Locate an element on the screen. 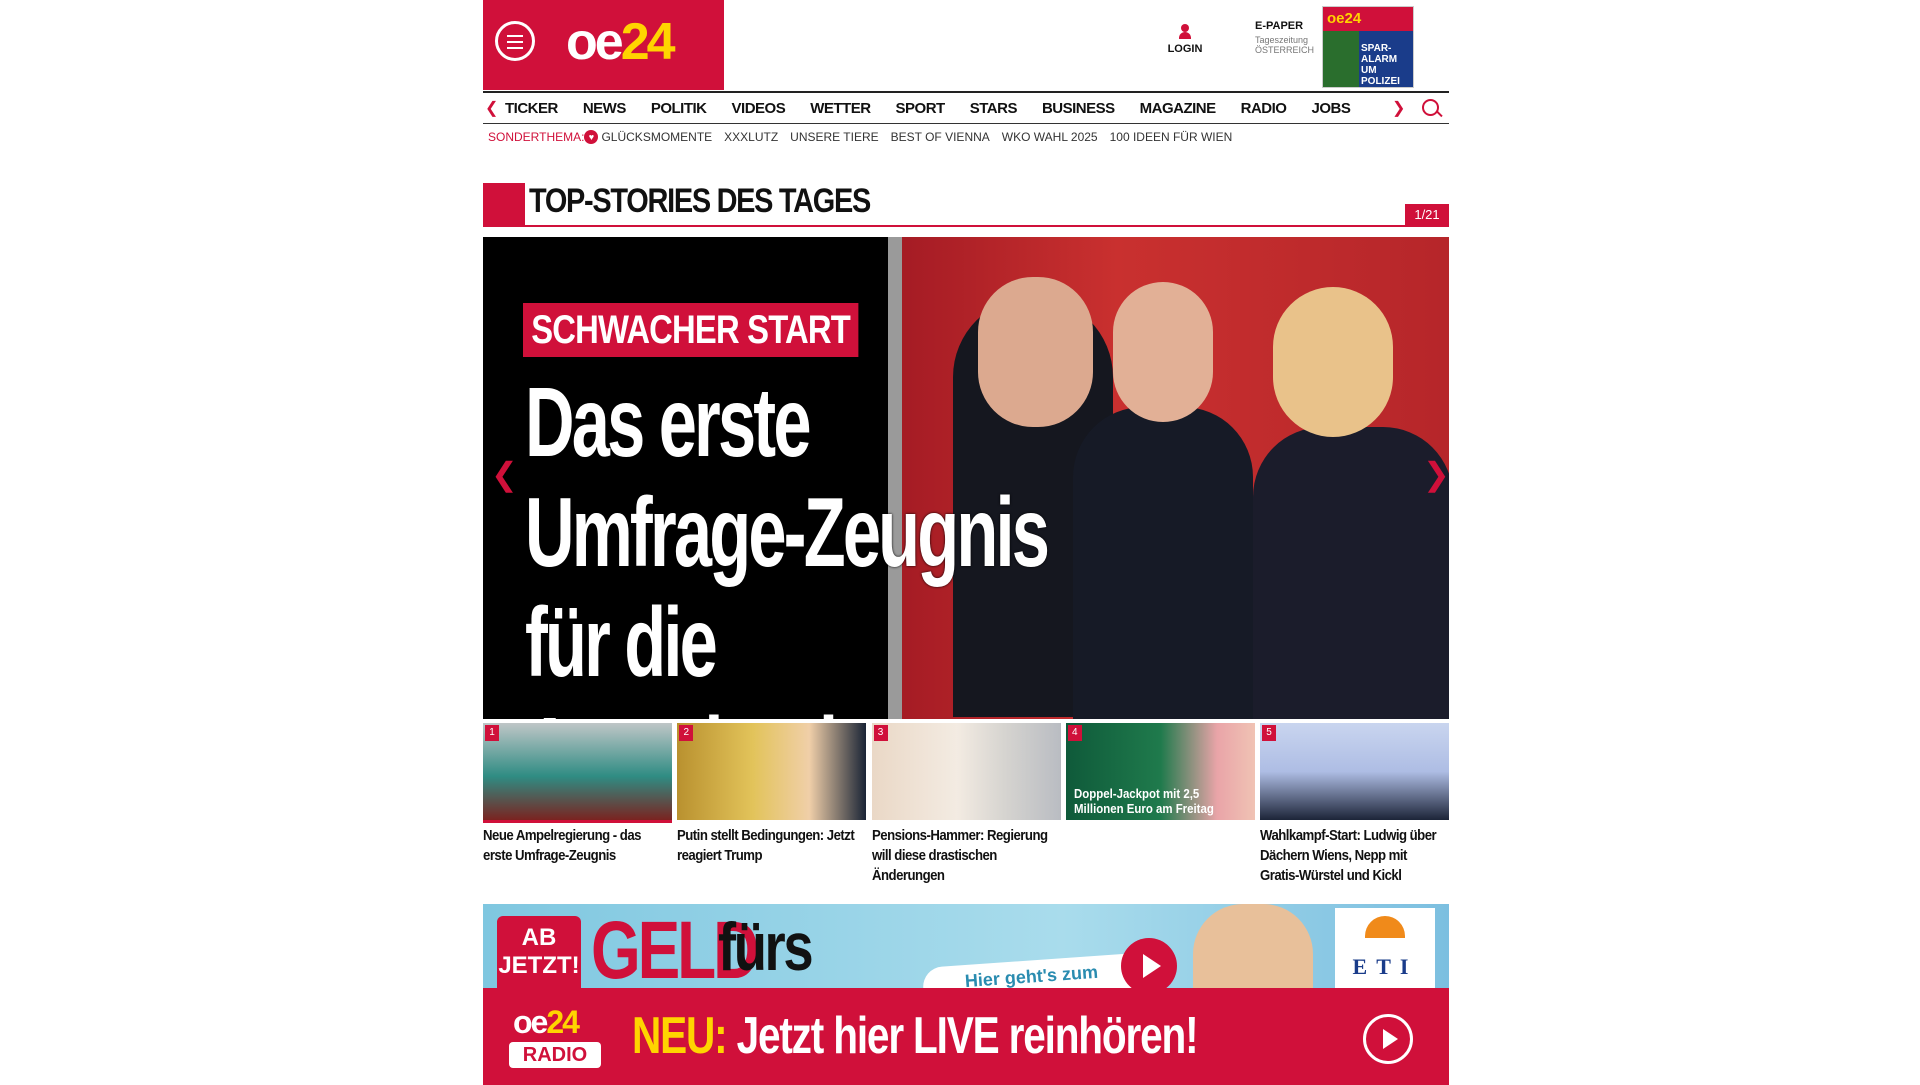 The image size is (1920, 1085). subnav-item: BEST OF VIENNA is located at coordinates (940, 137).